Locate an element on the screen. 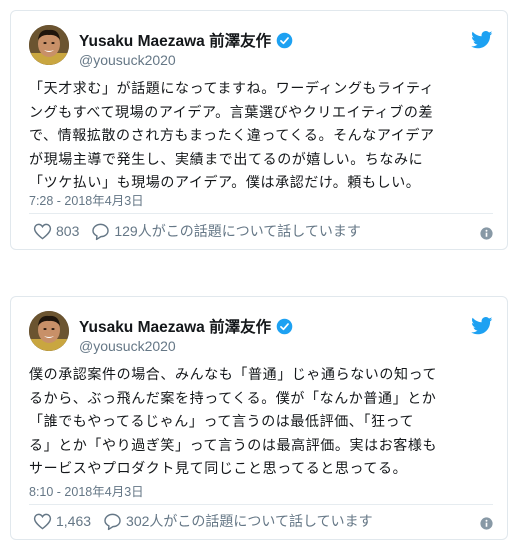 This screenshot has width=521, height=550. tweet-text-line: るから、ぶっ飛んだ案を持ってくる。僕が「なんか普通」とか is located at coordinates (233, 398).